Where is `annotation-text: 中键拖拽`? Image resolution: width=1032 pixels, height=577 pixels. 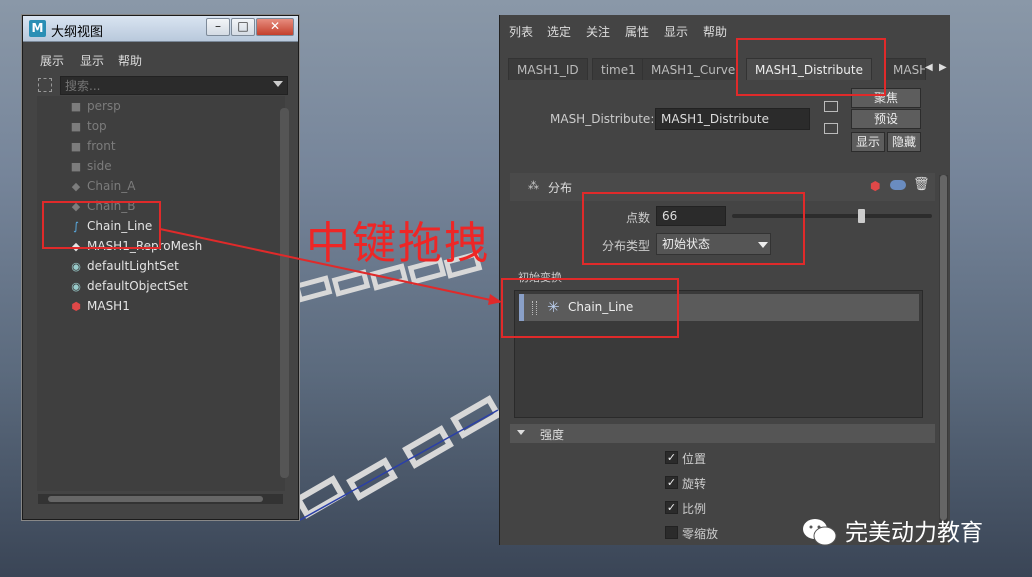 annotation-text: 中键拖拽 is located at coordinates (398, 243).